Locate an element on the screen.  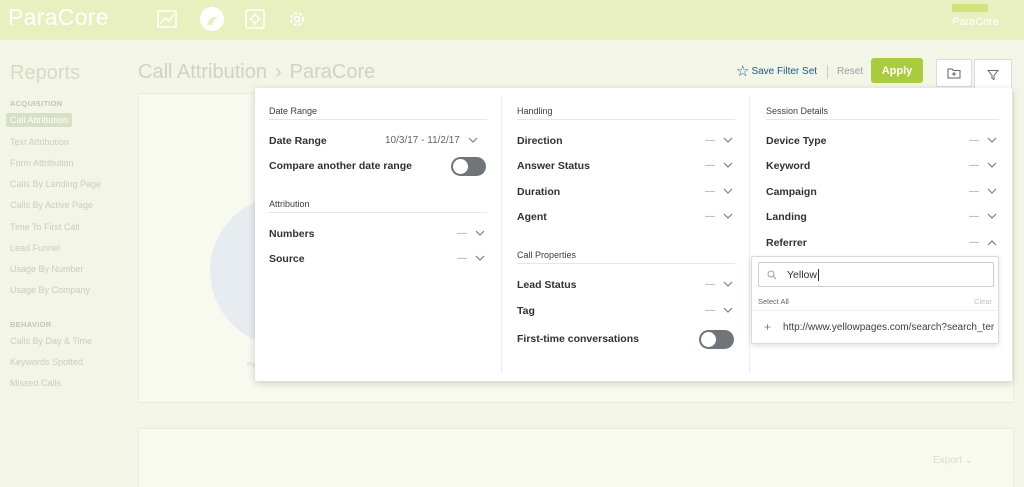
referrer-filter-dropdown: — is located at coordinates (983, 242).